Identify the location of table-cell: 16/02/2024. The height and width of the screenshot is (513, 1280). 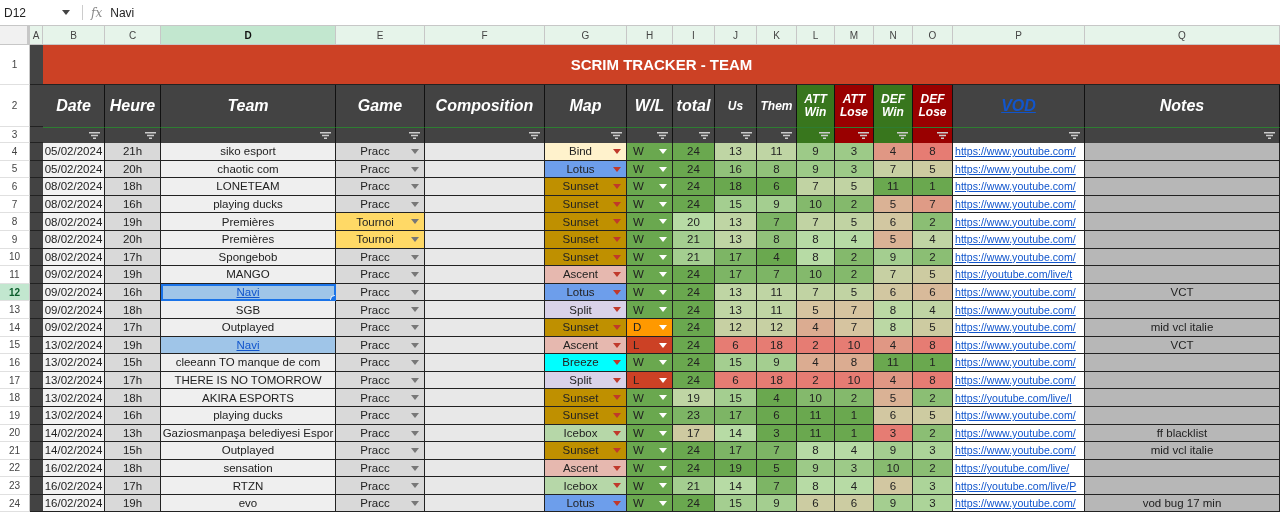
(74, 486).